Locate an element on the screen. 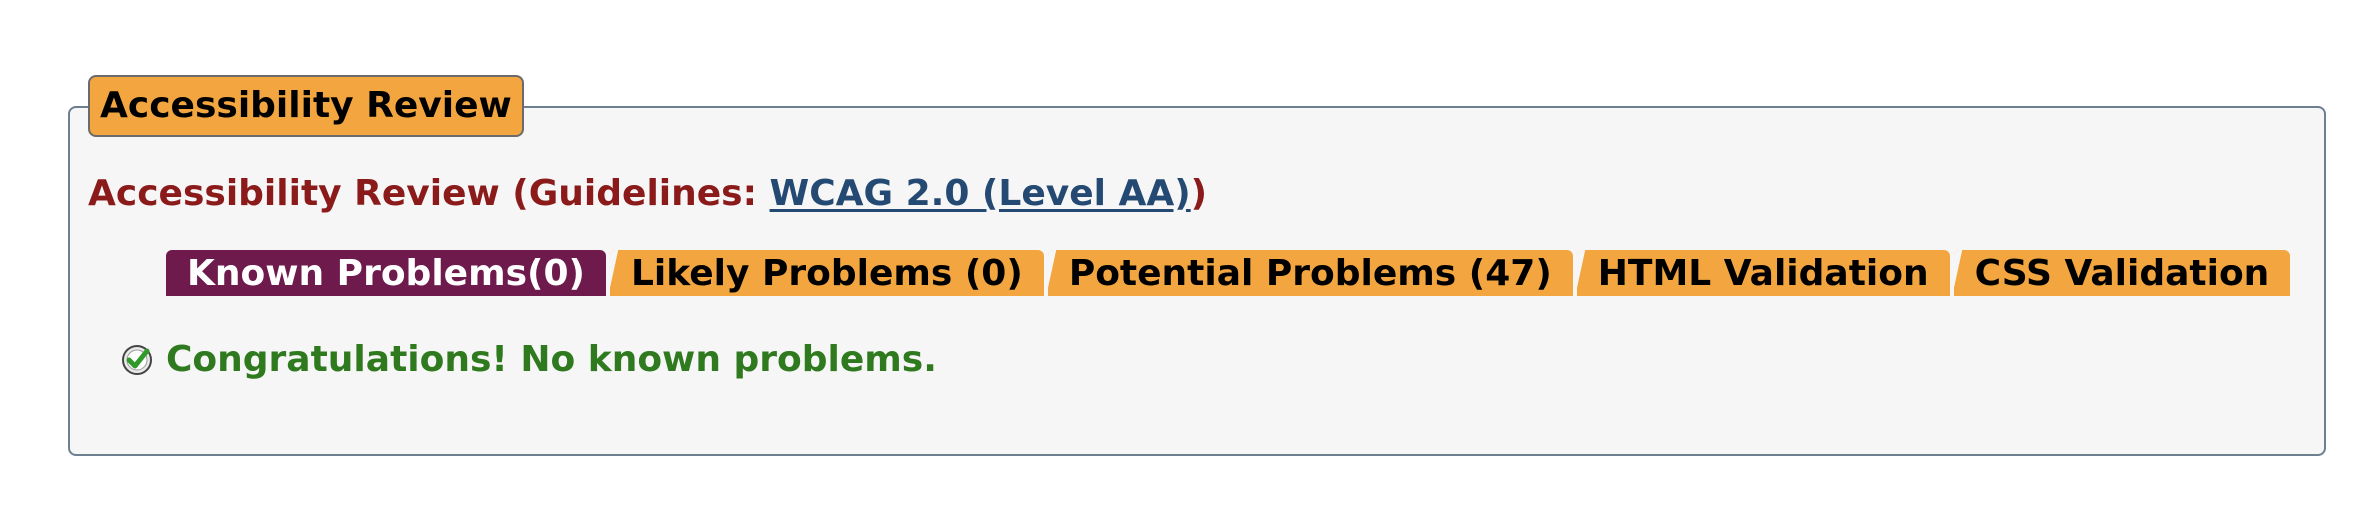 The width and height of the screenshot is (2368, 520). tab-likely-problems: Likely Problems (0) is located at coordinates (826, 273).